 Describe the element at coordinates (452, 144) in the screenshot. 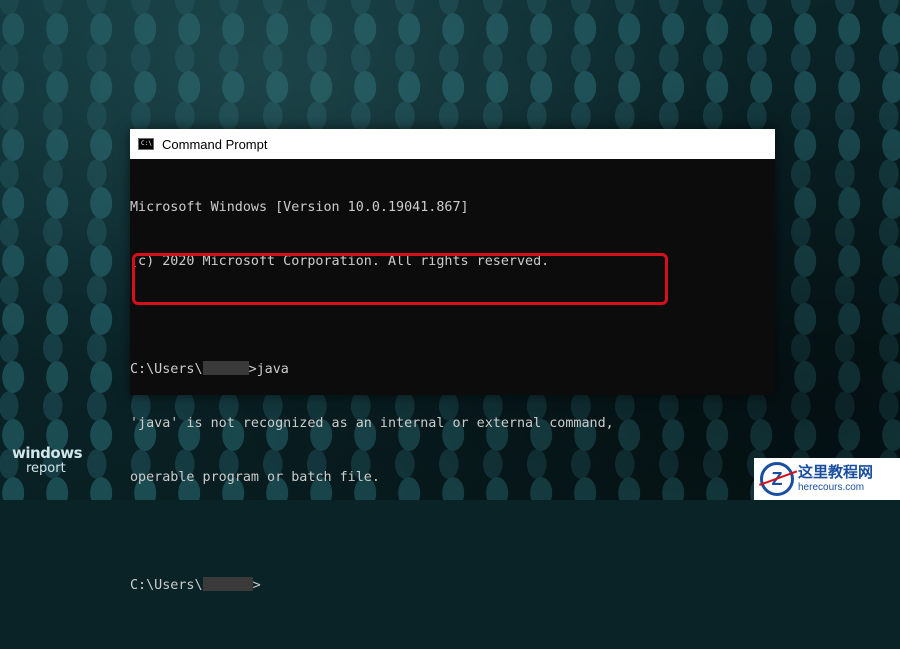

I see `window-titlebar: C:\ Command Prompt` at that location.